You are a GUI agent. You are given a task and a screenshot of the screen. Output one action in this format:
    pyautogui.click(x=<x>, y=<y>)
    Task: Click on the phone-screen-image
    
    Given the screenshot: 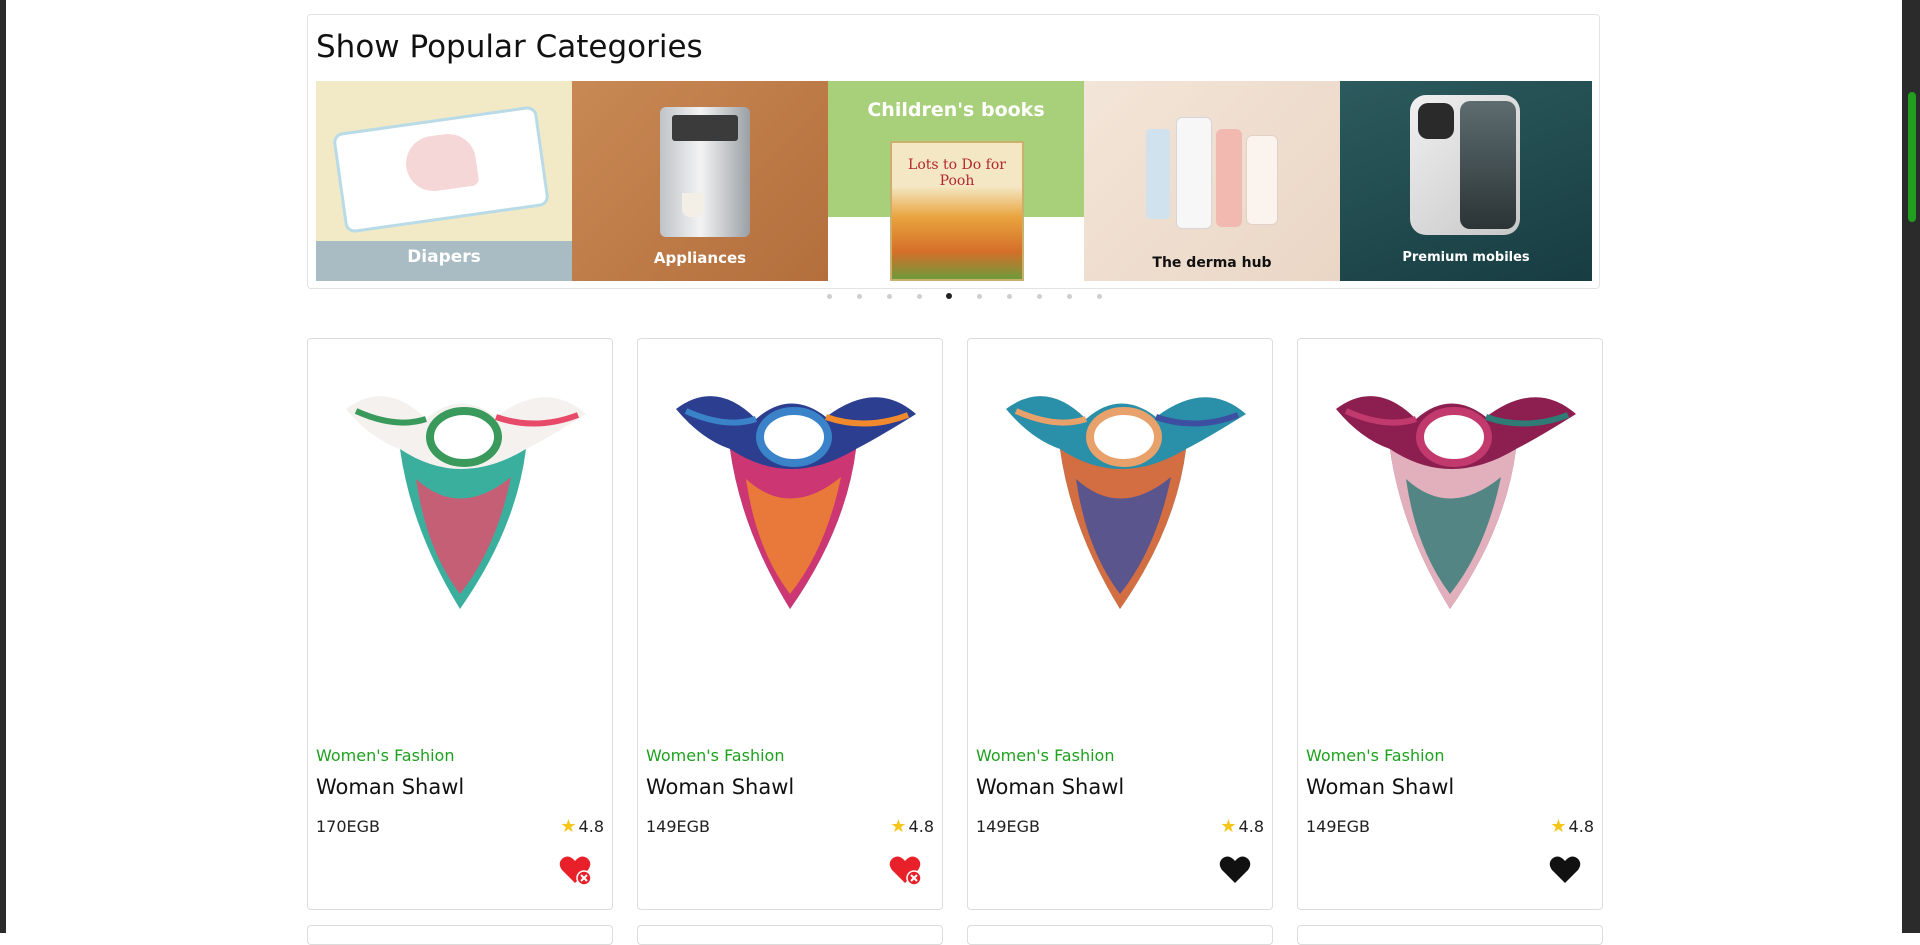 What is the action you would take?
    pyautogui.click(x=1488, y=165)
    